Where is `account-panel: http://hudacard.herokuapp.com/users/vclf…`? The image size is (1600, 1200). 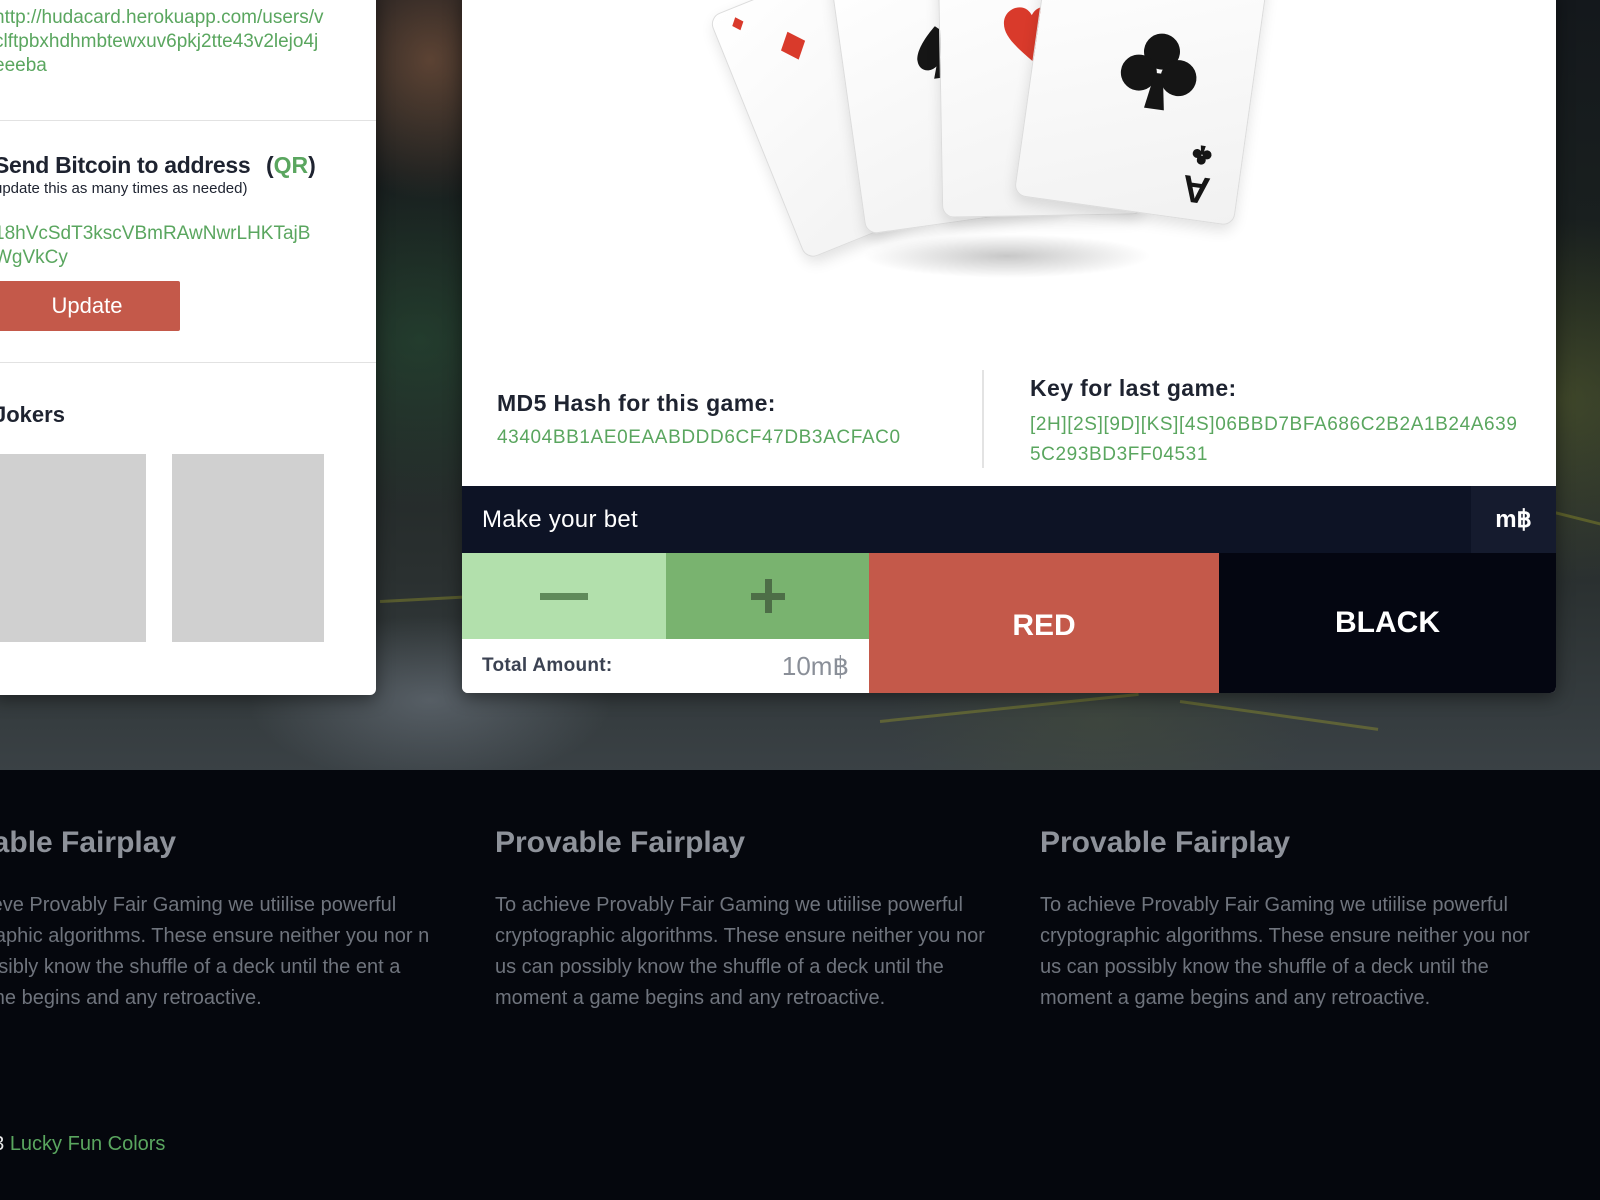
account-panel: http://hudacard.herokuapp.com/users/vclf… is located at coordinates (188, 347).